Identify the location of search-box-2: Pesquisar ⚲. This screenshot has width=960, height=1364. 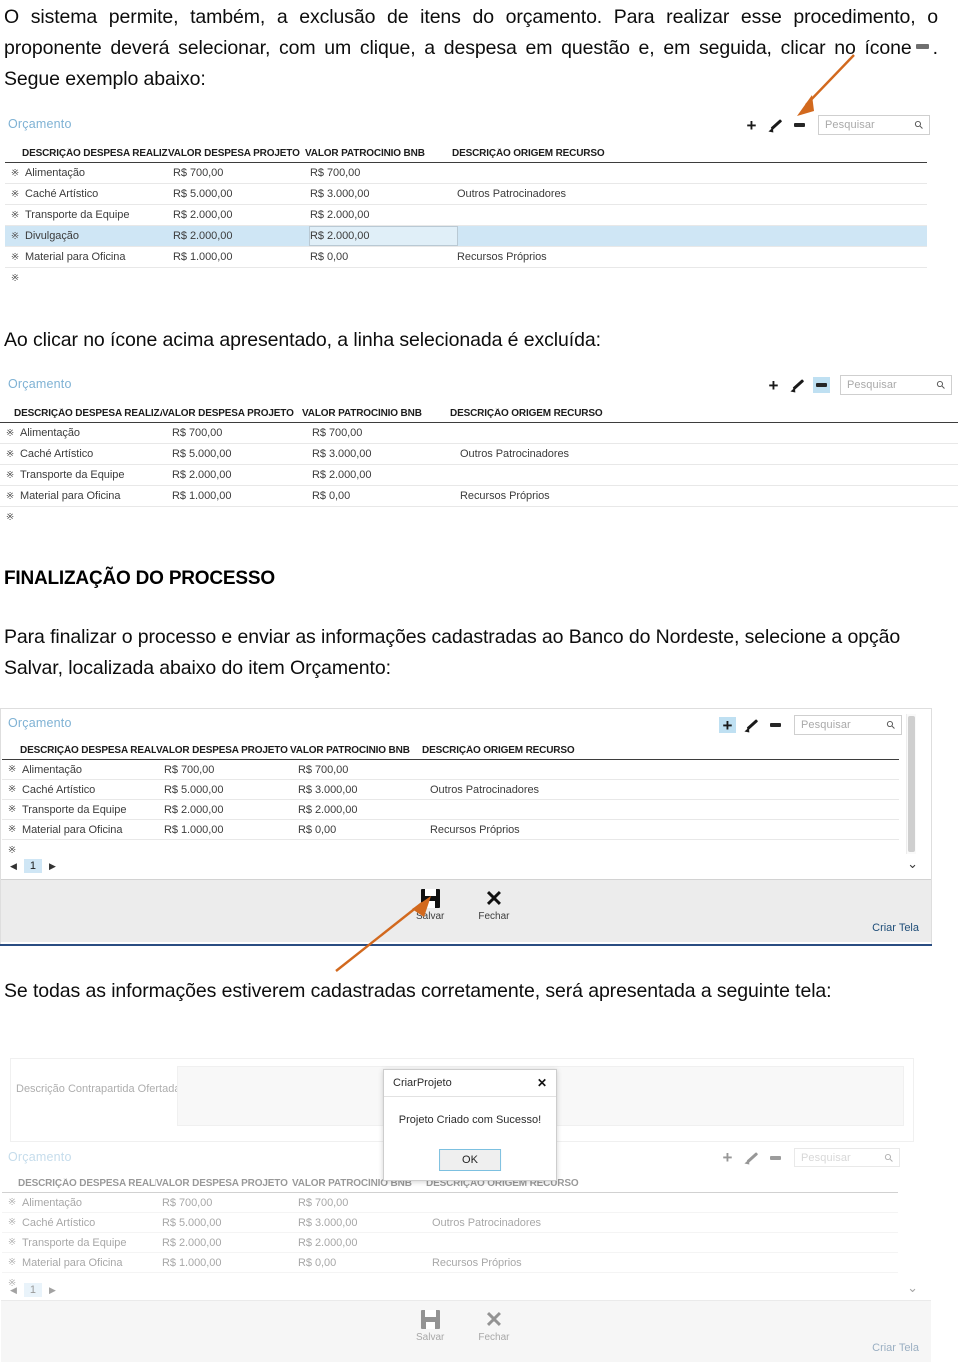
(896, 385).